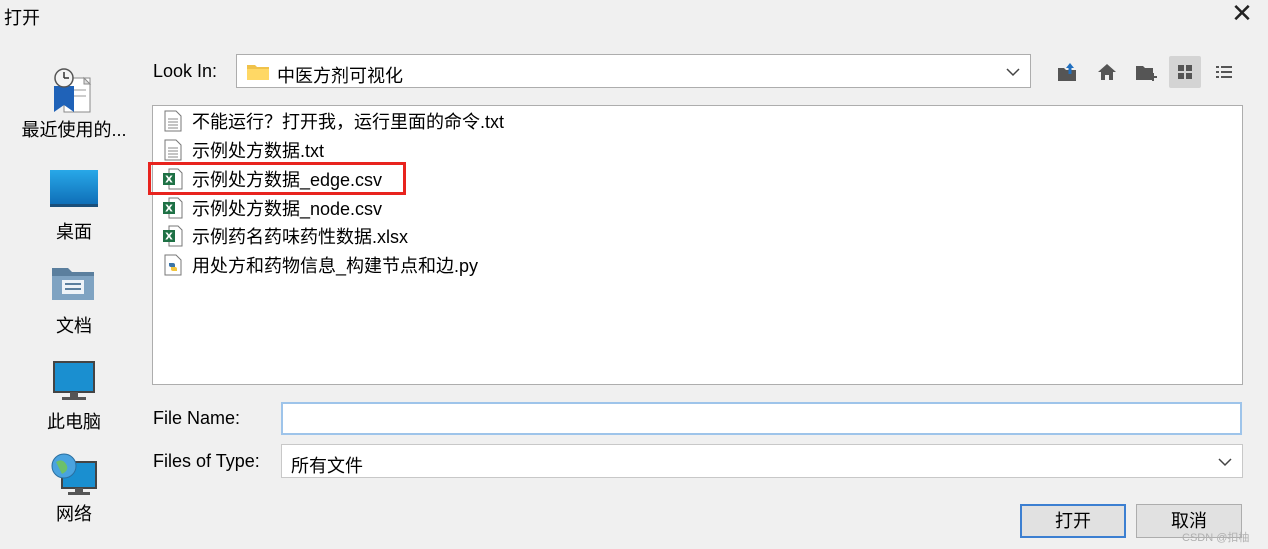 This screenshot has width=1268, height=549. I want to click on file-name-label: File Name:, so click(197, 418).